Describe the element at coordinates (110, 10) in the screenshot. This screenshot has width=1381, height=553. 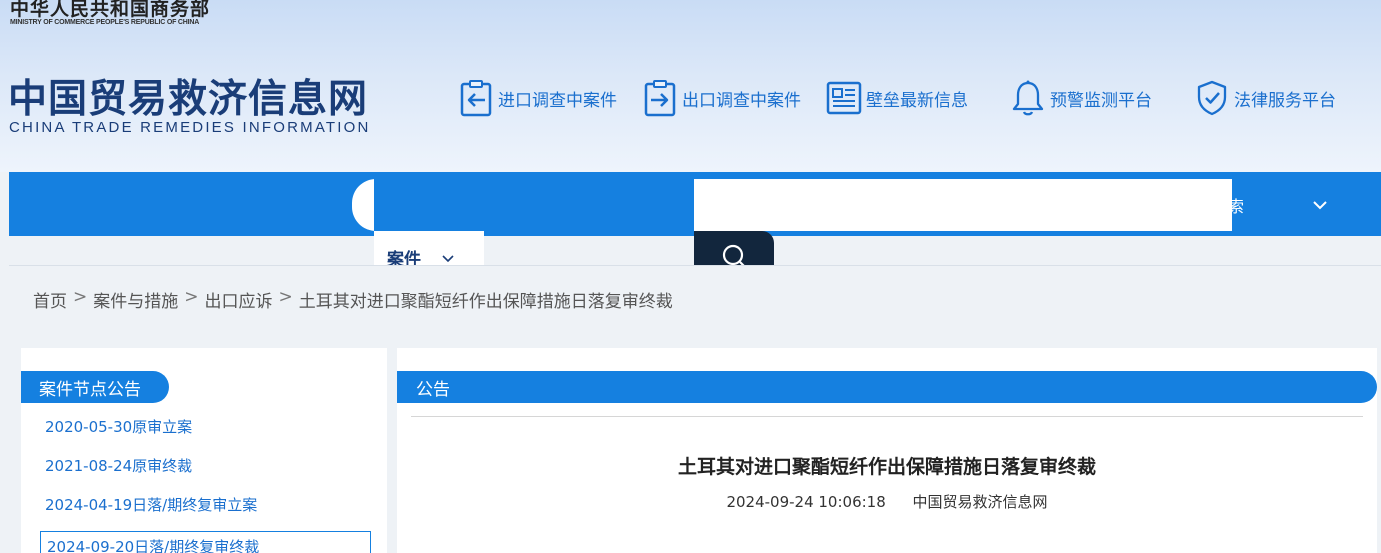
I see `ministry-name-cn: 中华人民共和国商务部` at that location.